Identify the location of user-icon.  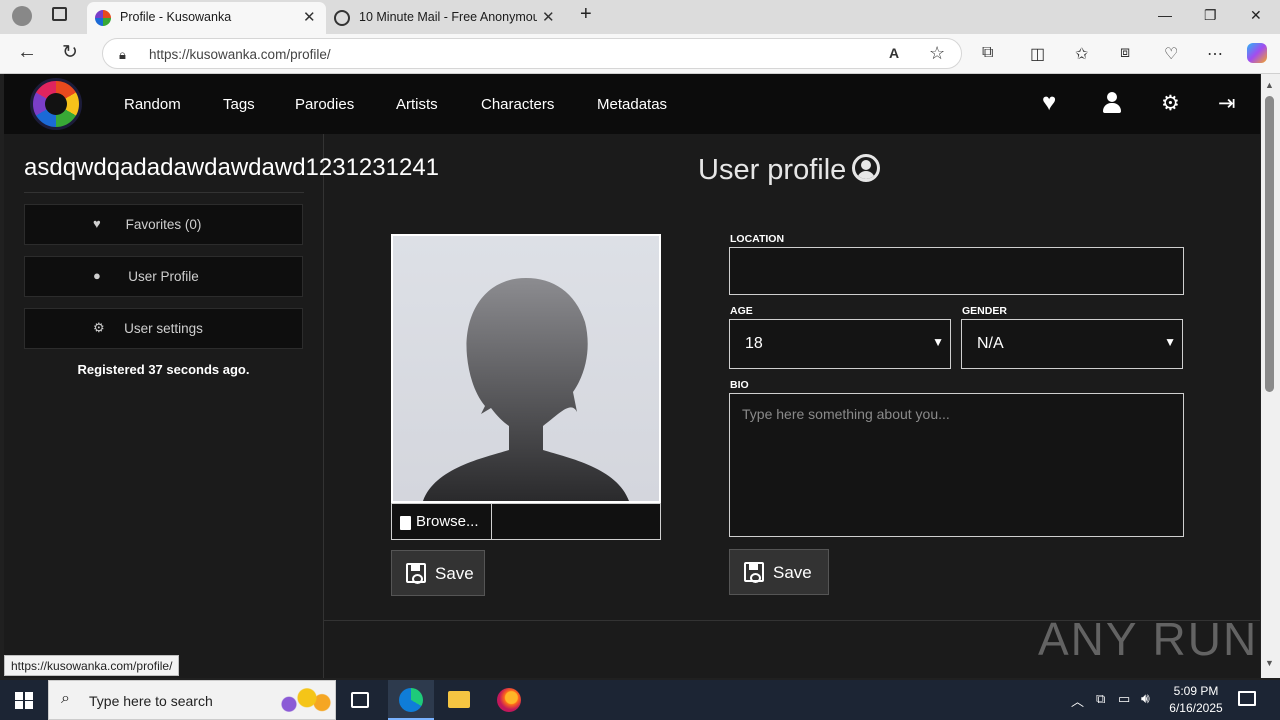
(1112, 103).